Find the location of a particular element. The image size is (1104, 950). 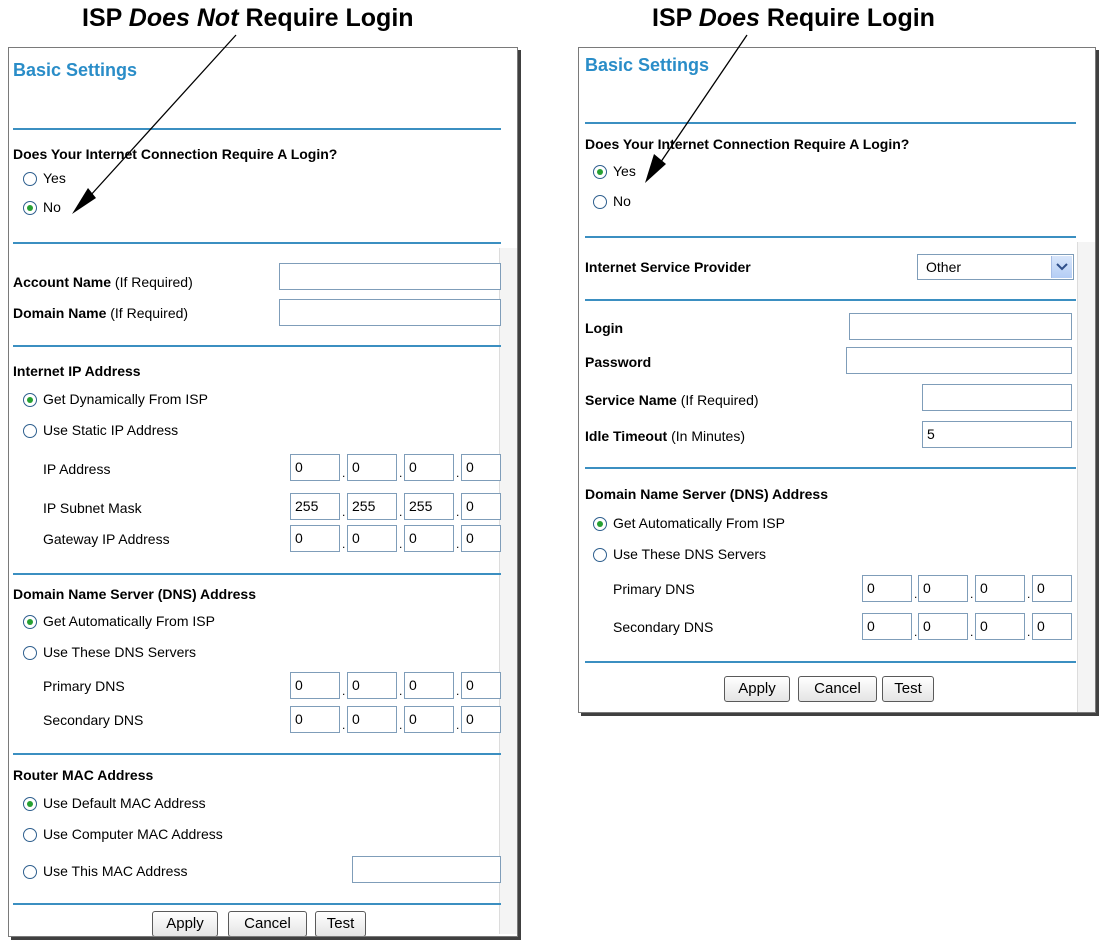

right-caption: ISP Does Require Login is located at coordinates (793, 18).